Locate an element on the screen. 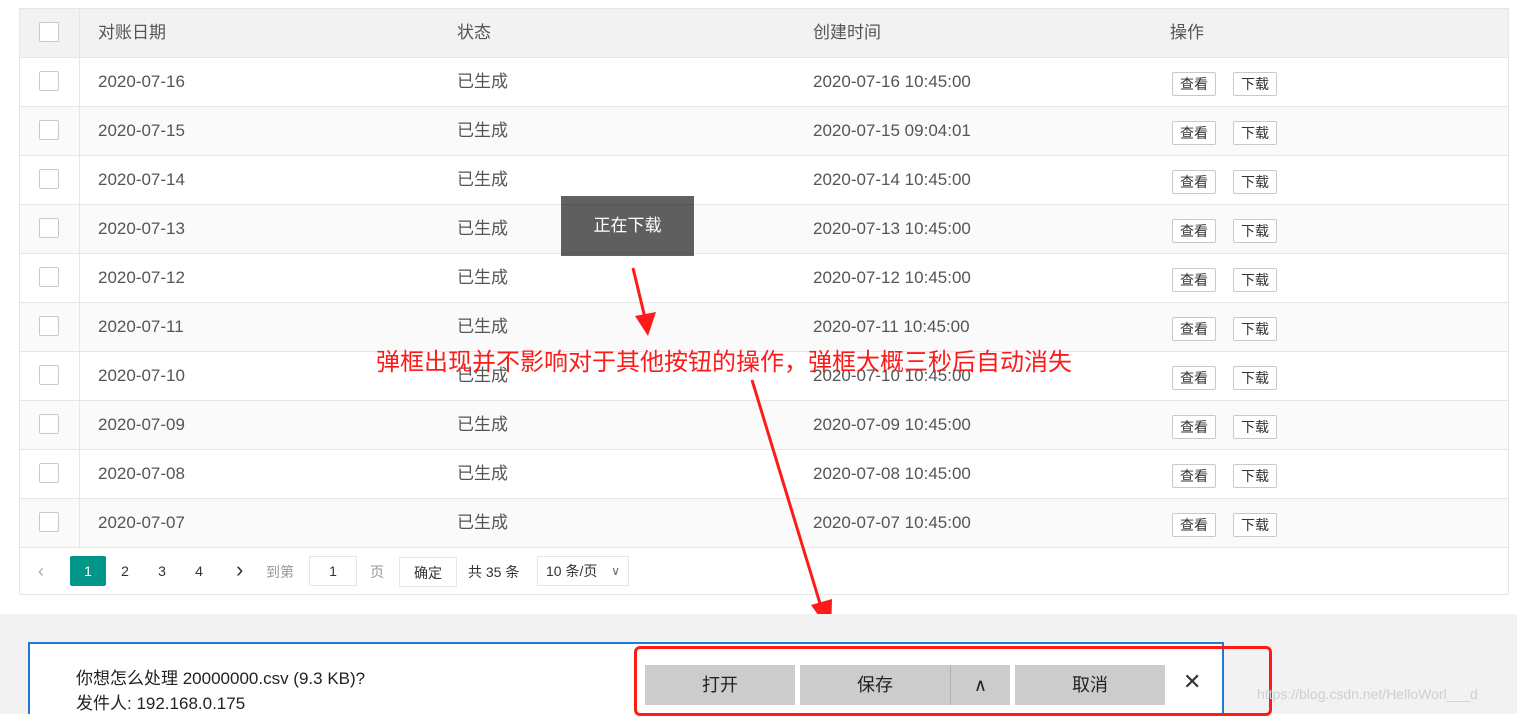 The image size is (1517, 716). cell-created: 2020-07-14 10:45:00 is located at coordinates (892, 179).